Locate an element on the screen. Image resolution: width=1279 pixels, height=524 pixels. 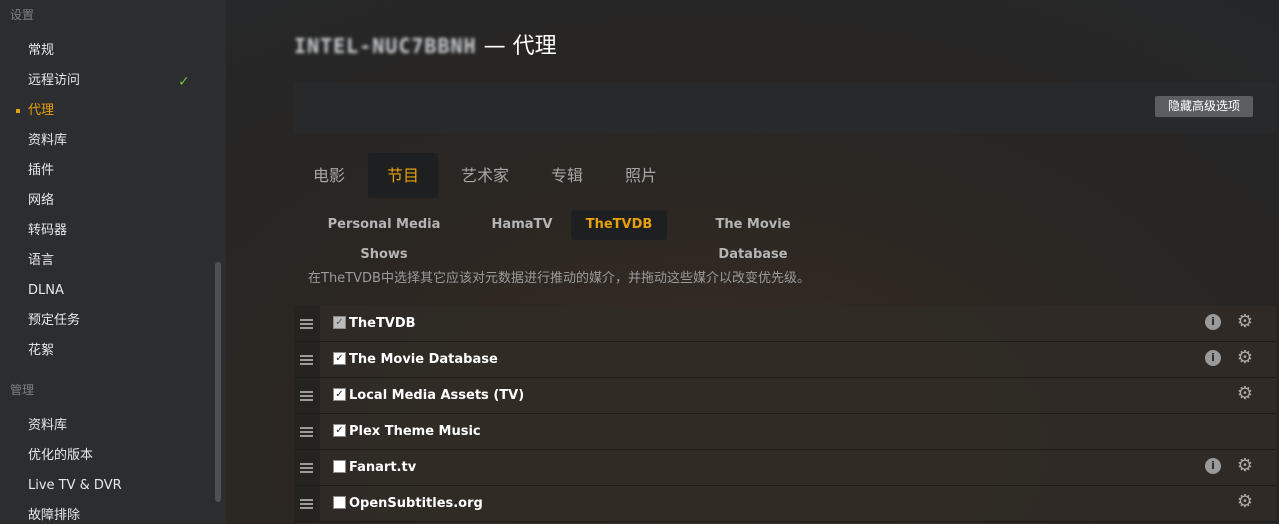
page-title: INTEL-NUC7BBNH — 代理 is located at coordinates (425, 46).